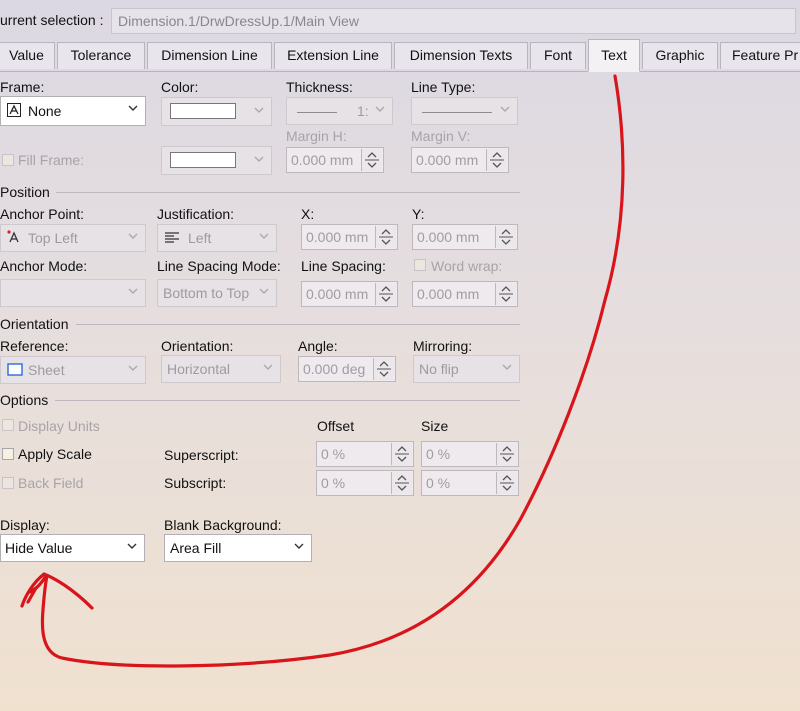 The height and width of the screenshot is (711, 800). I want to click on subscript-size-spinner: 0 %, so click(470, 483).